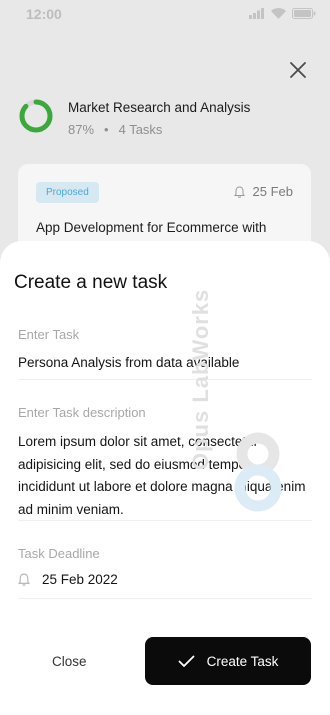 The height and width of the screenshot is (715, 330). Describe the element at coordinates (168, 118) in the screenshot. I see `project-header: Market Research and Analysis 87% • 4 Tasks` at that location.